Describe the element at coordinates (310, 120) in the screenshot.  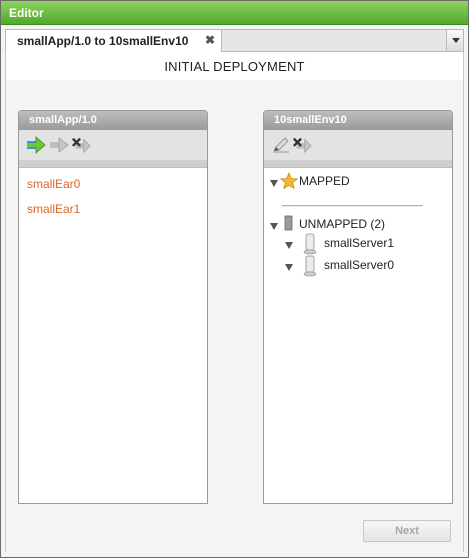
I see `environment-panel-title: 10smallEnv10` at that location.